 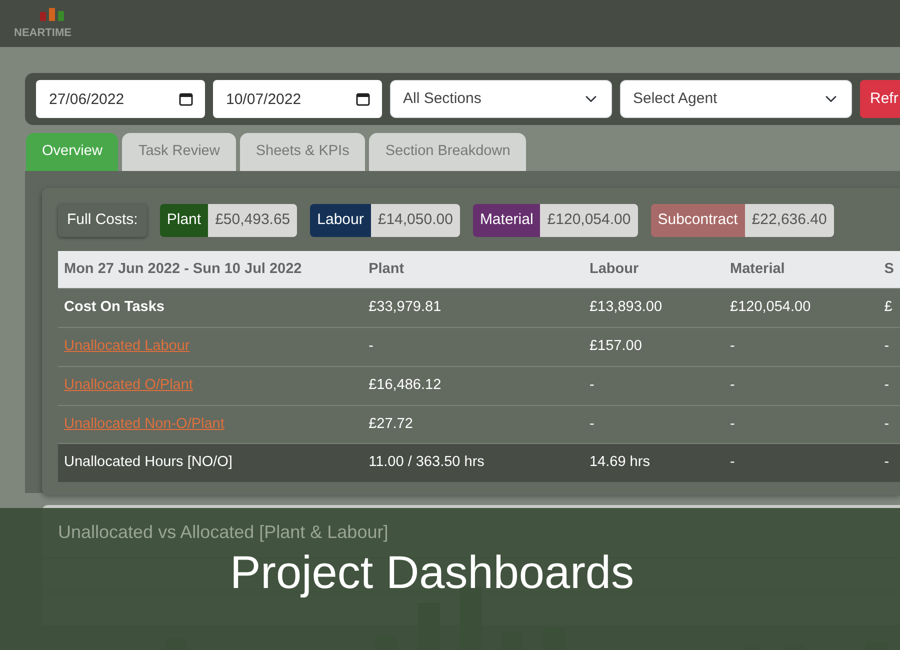 What do you see at coordinates (789, 220) in the screenshot?
I see `cost-amount: £22,636.40` at bounding box center [789, 220].